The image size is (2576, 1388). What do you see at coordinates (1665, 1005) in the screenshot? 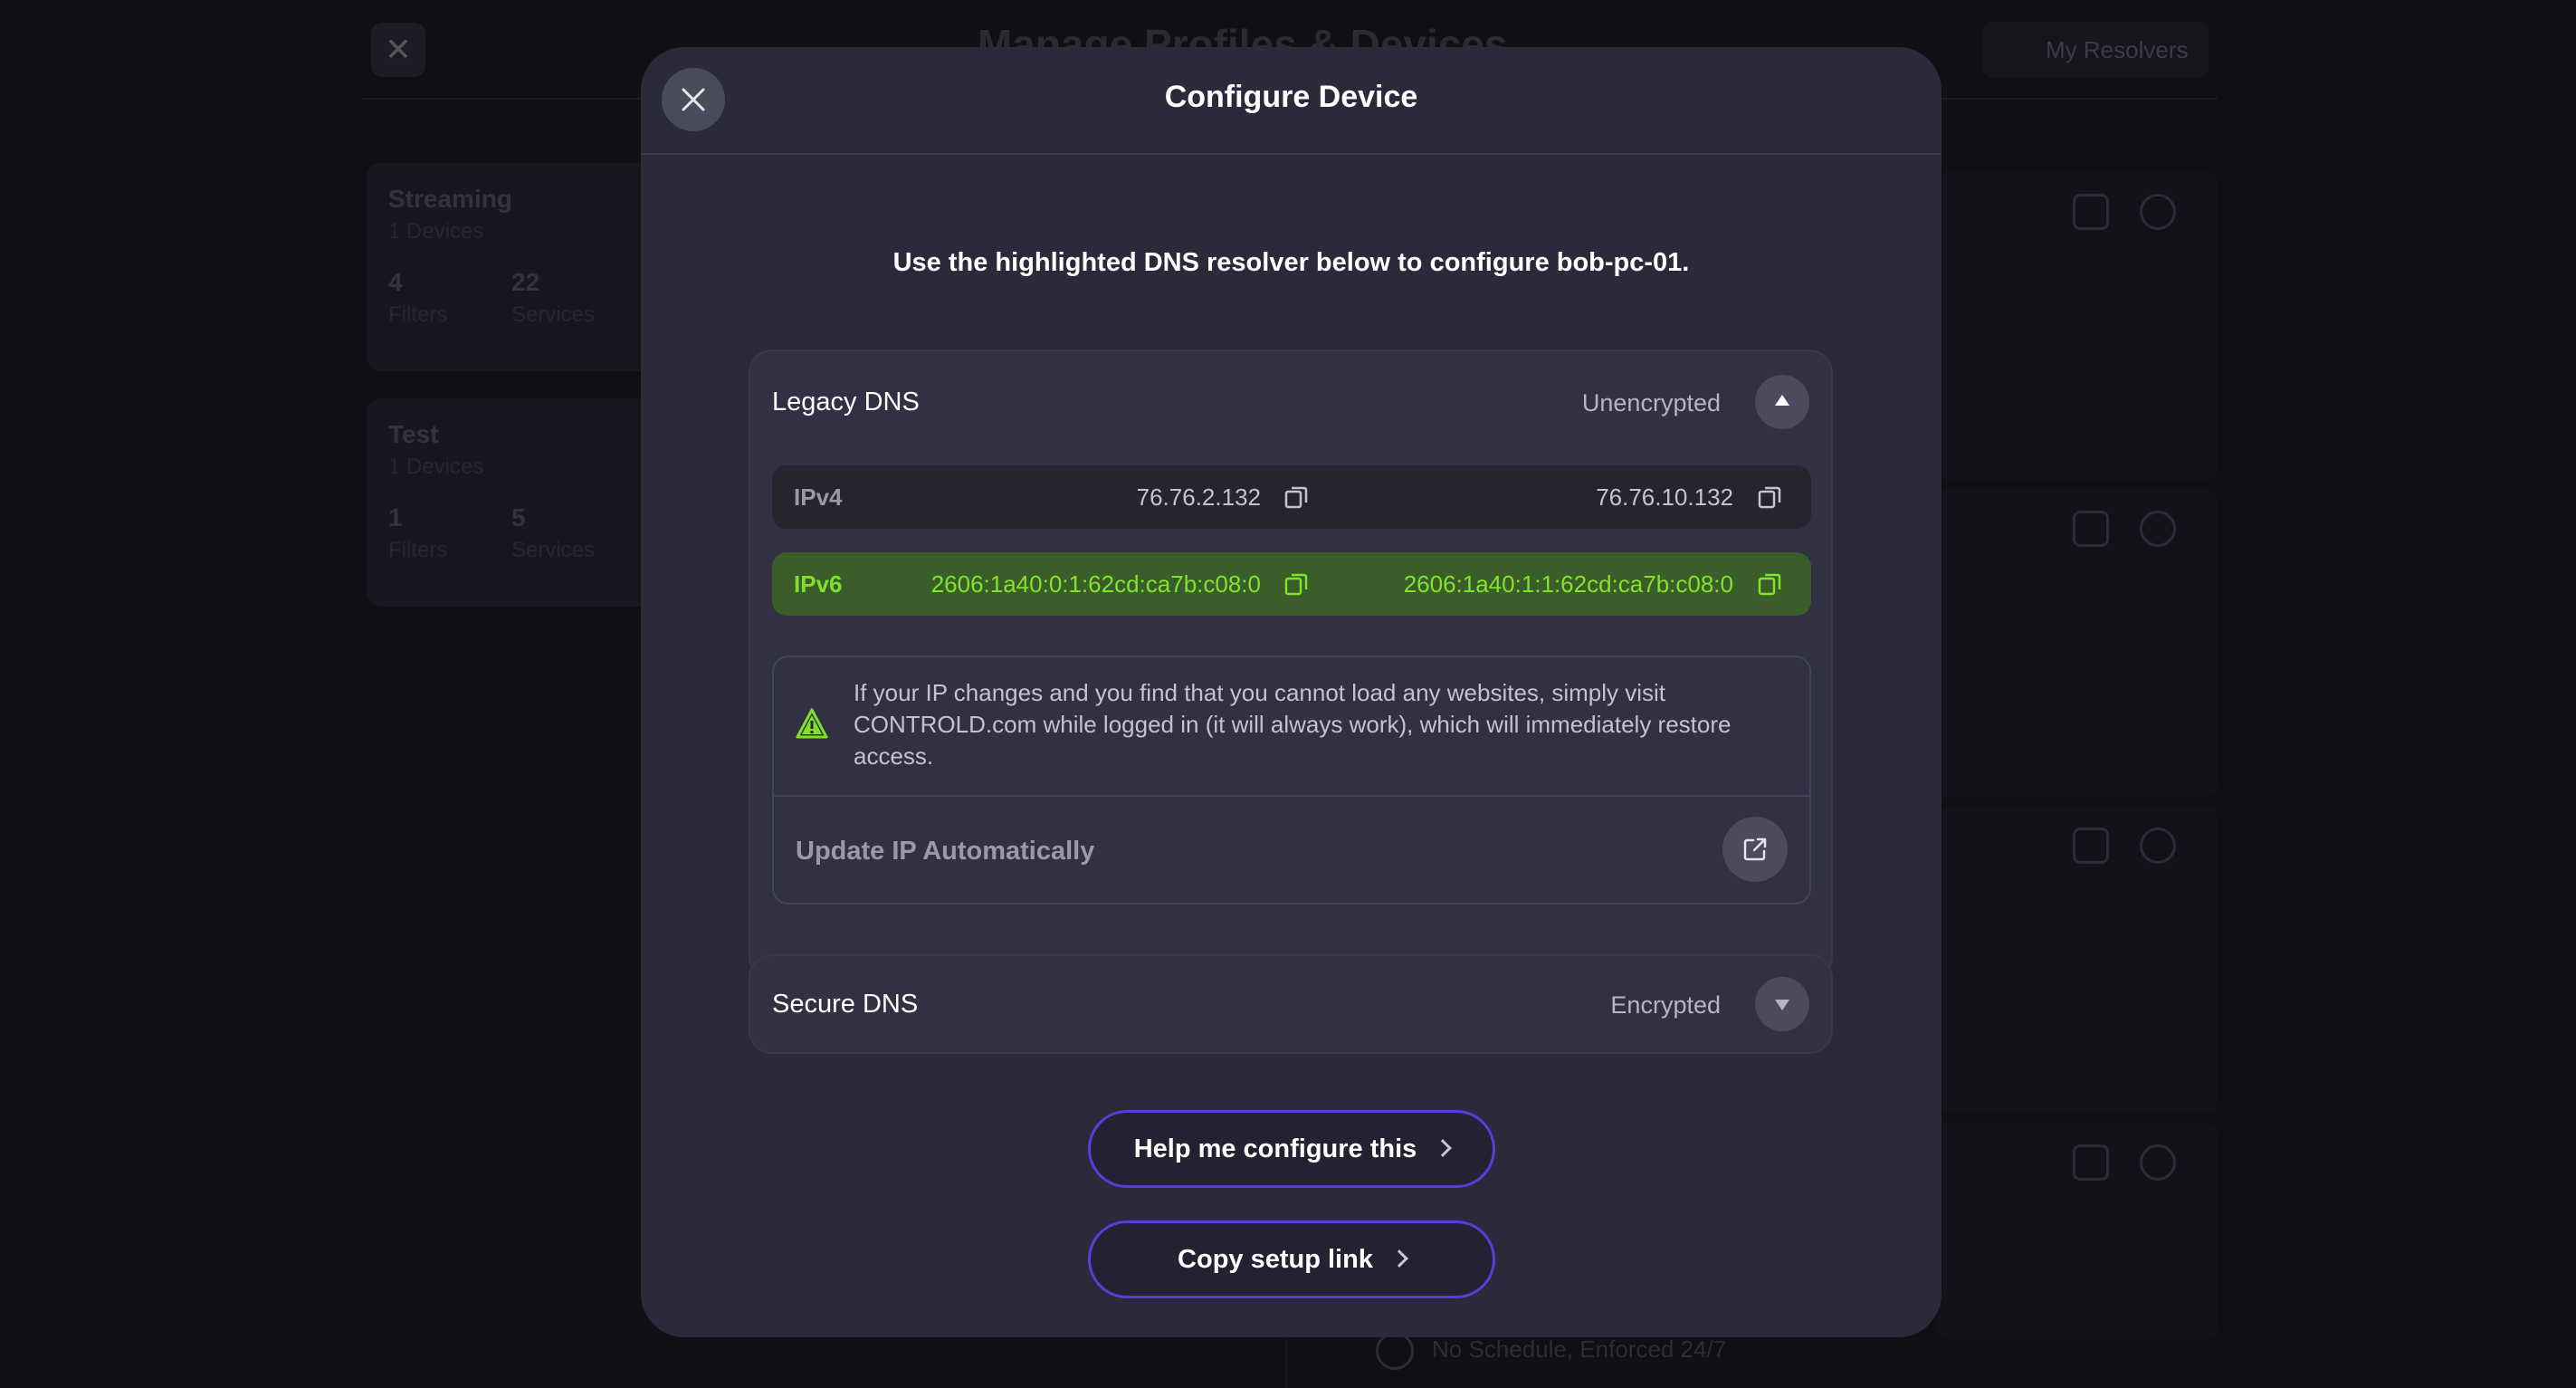
I see `secure-dns-status: Encrypted` at bounding box center [1665, 1005].